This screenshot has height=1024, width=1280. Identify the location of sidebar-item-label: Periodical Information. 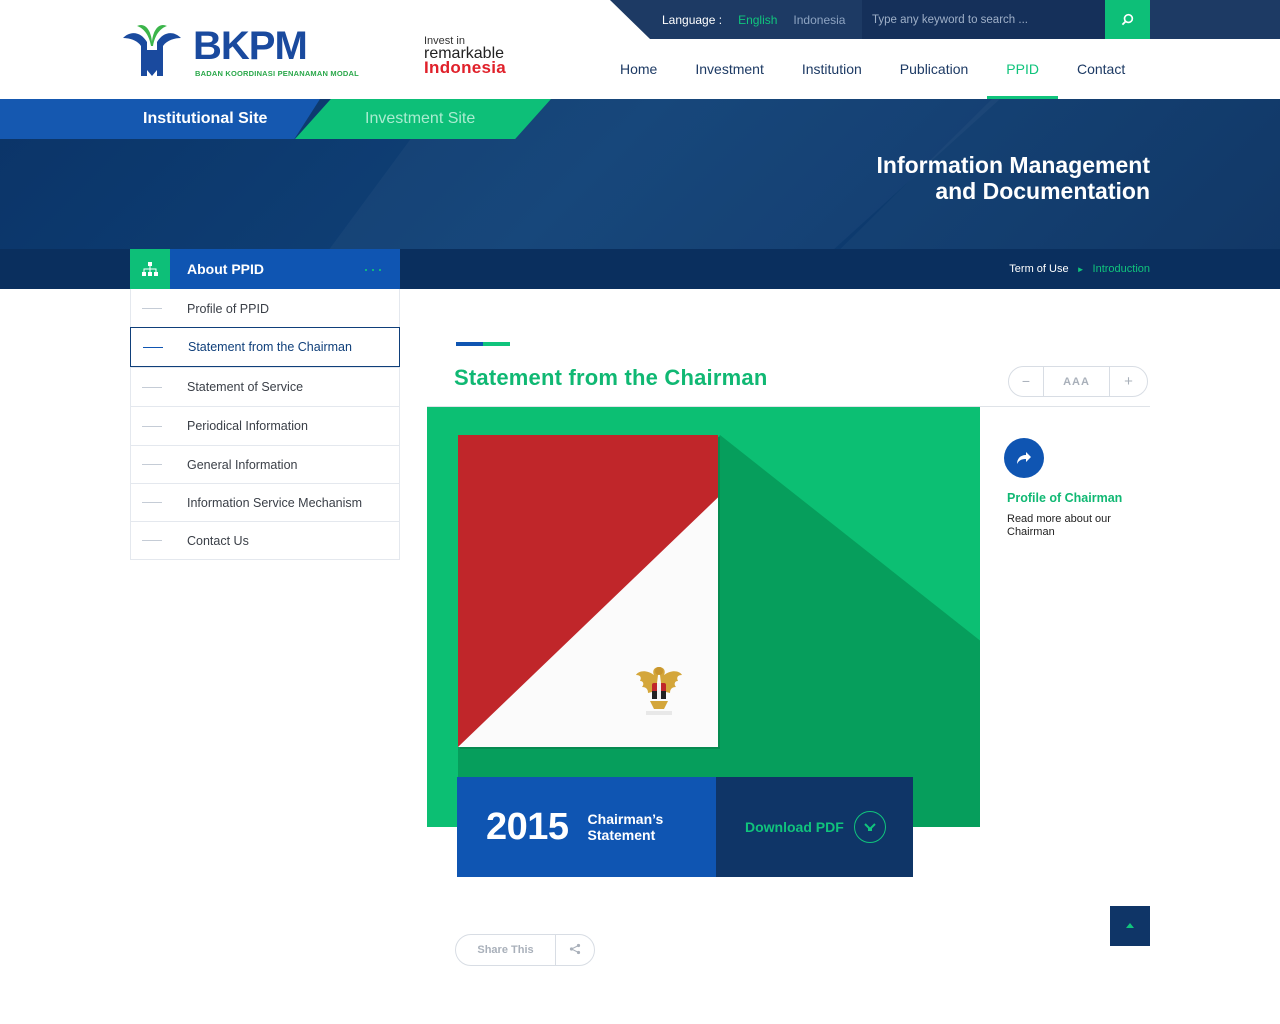
(247, 426).